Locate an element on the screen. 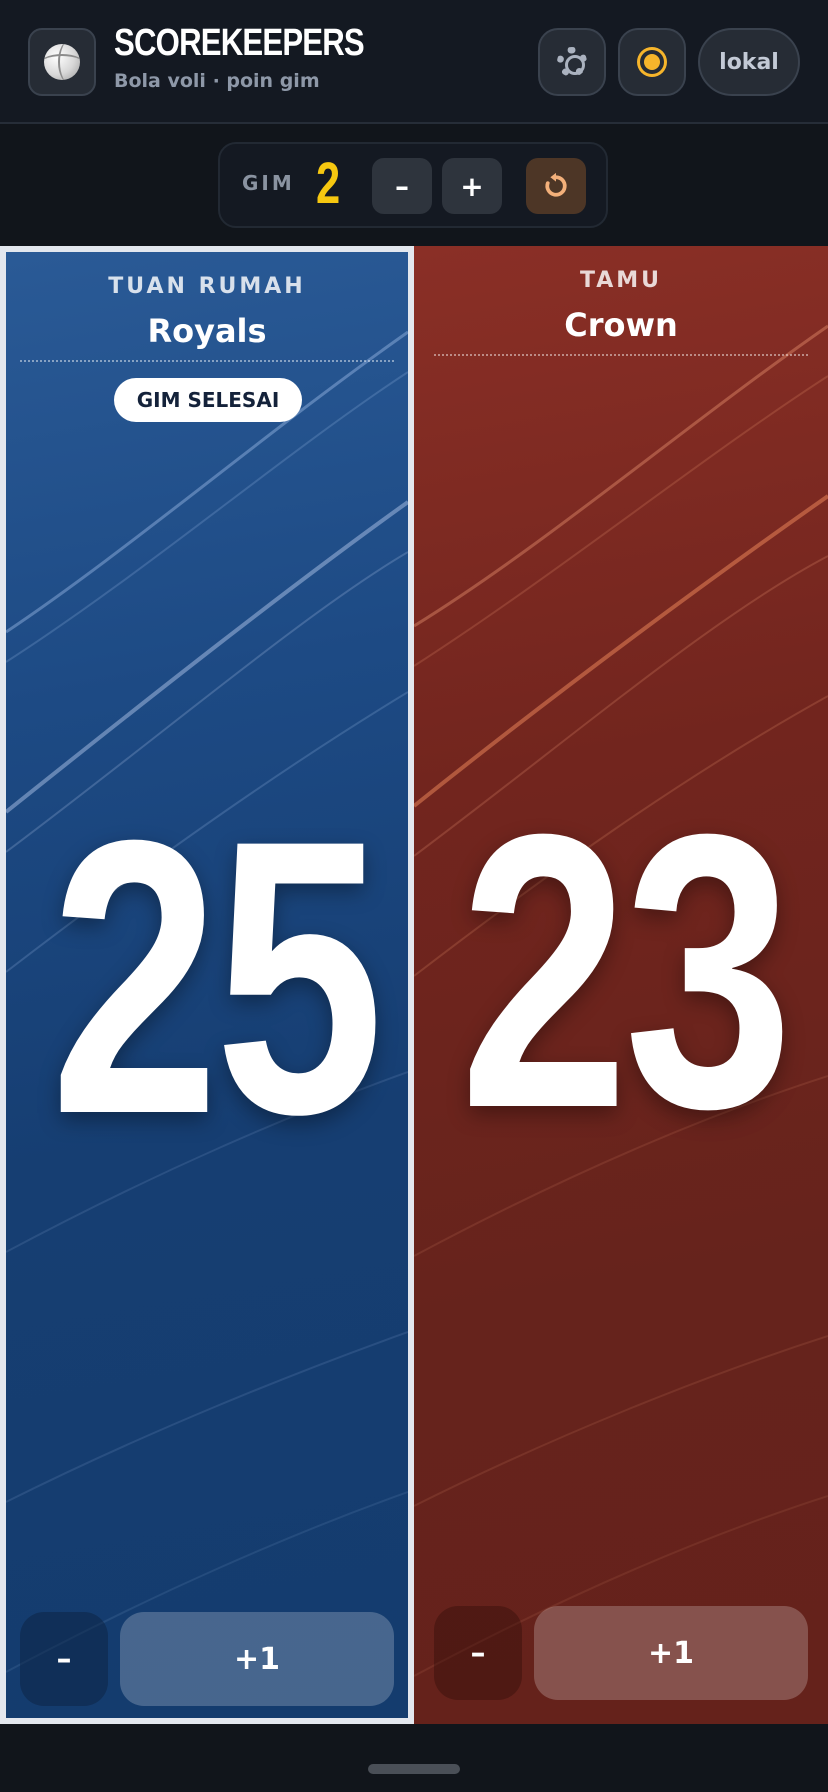  away-team-name: Crown is located at coordinates (621, 325).